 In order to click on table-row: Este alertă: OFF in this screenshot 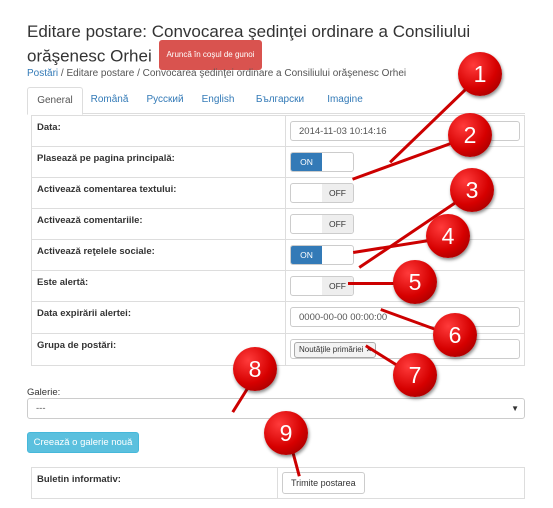, I will do `click(278, 286)`.